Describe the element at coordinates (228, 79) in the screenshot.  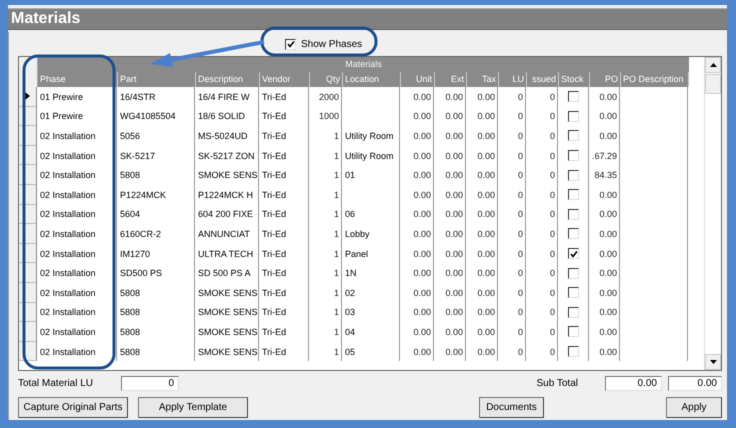
I see `column-header: Description` at that location.